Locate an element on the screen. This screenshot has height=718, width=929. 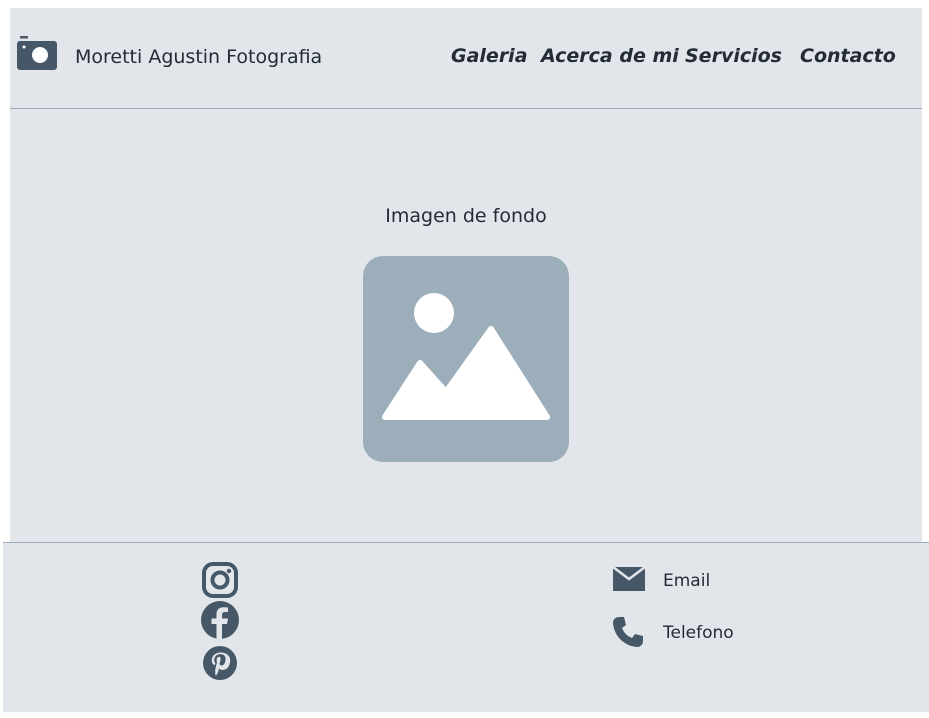
email-link: Email is located at coordinates (686, 581).